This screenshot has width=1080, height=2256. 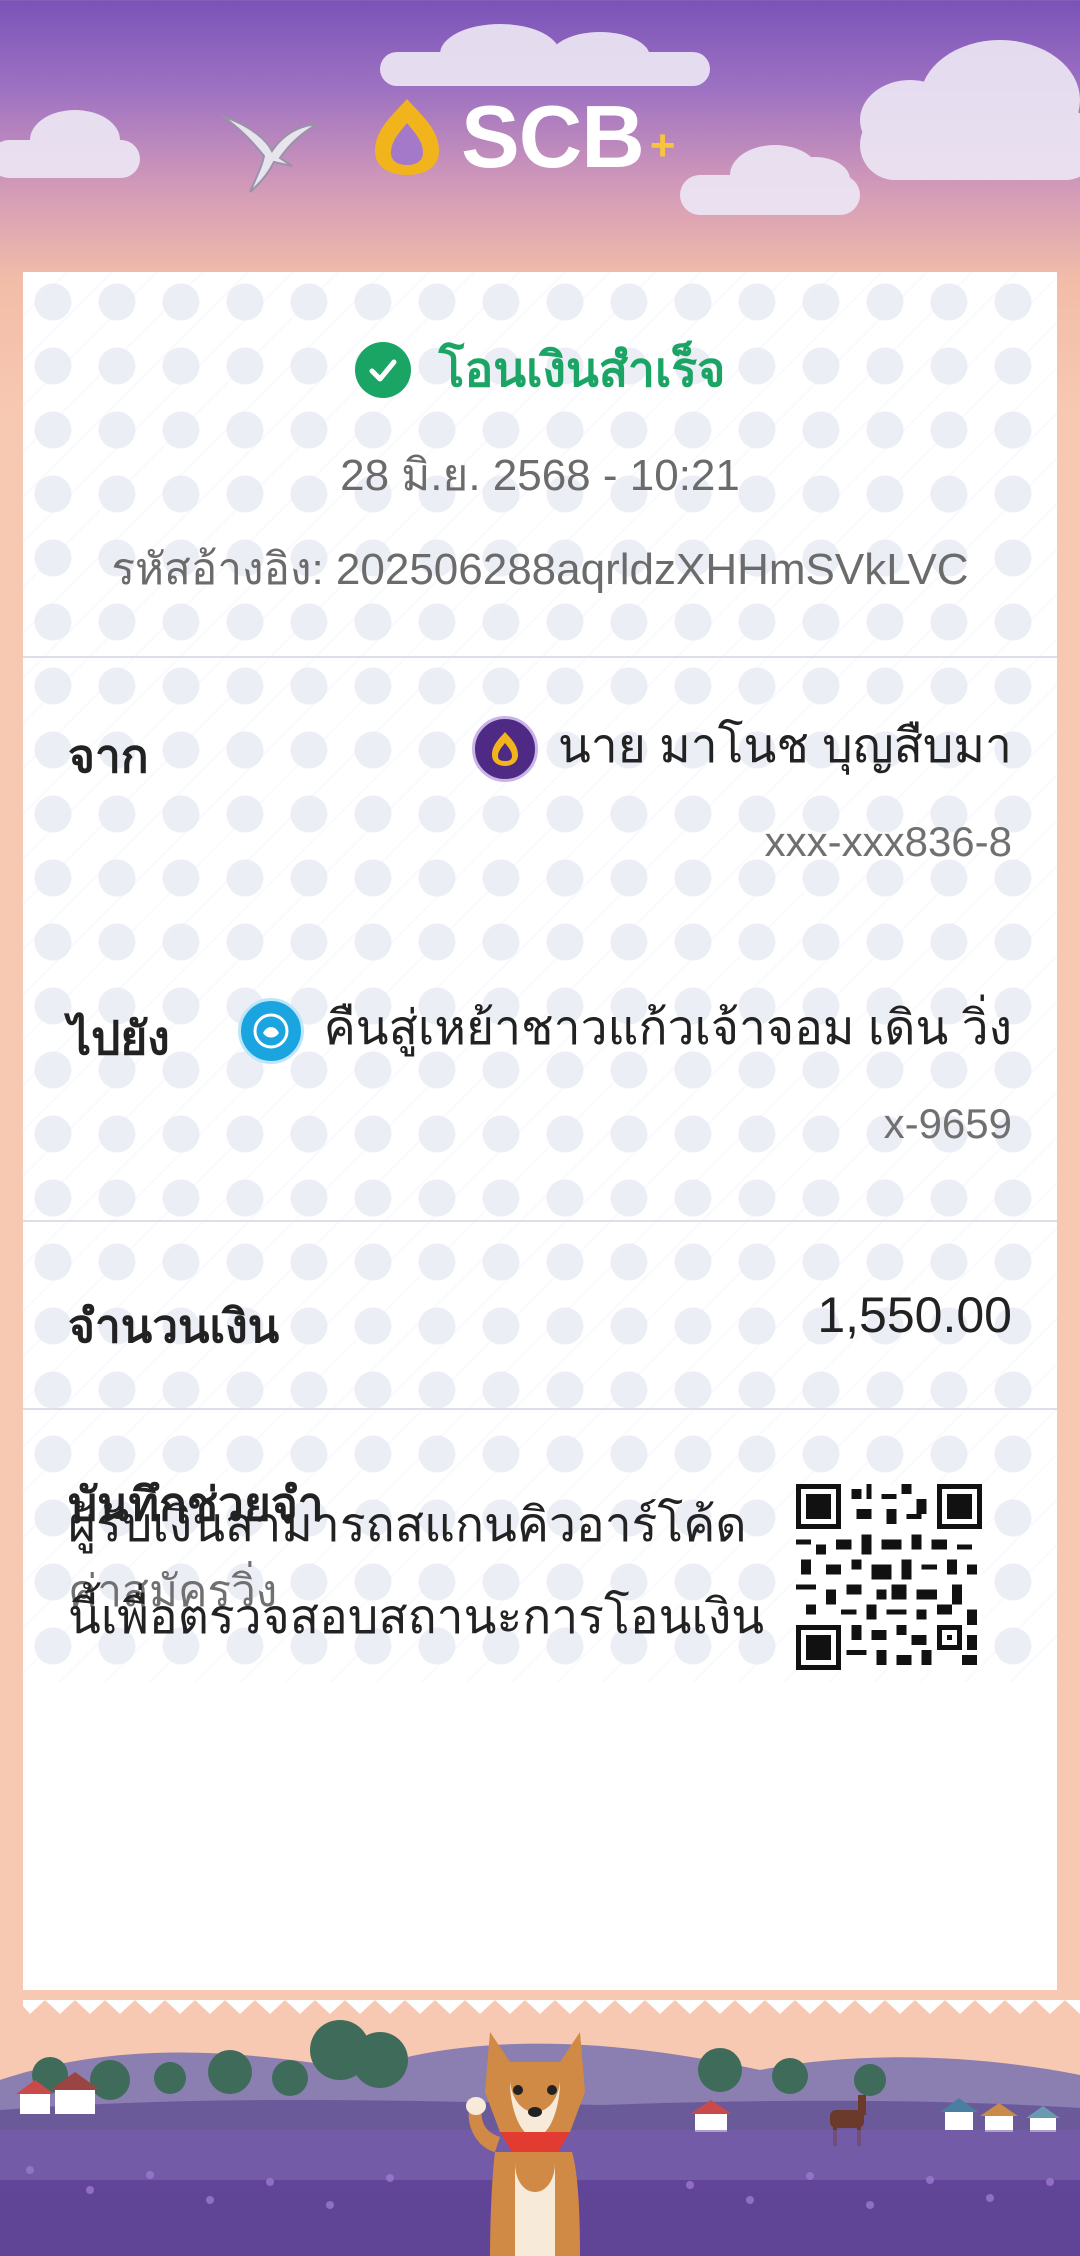 I want to click on transaction-datetime: 28 มิ.ย. 2568 - 10:21, so click(x=540, y=475).